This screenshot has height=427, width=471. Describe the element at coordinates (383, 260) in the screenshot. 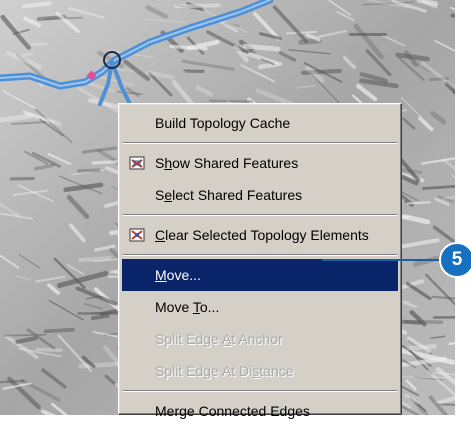

I see `callout-leader-line` at that location.